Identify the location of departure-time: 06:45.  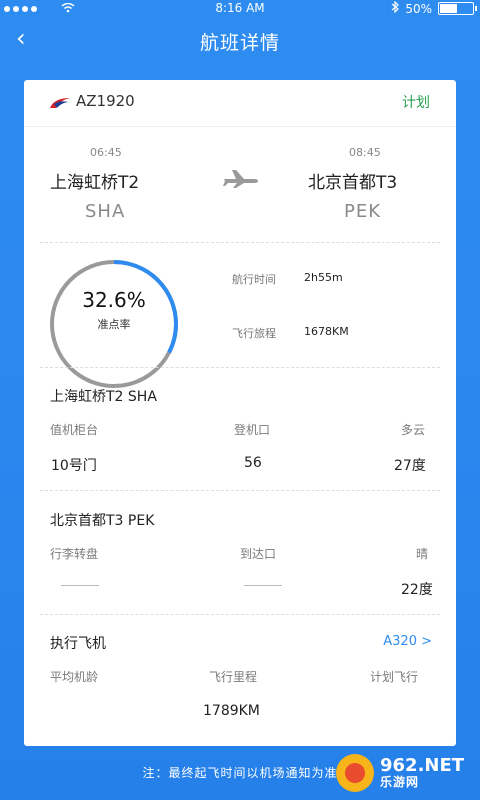
(106, 152).